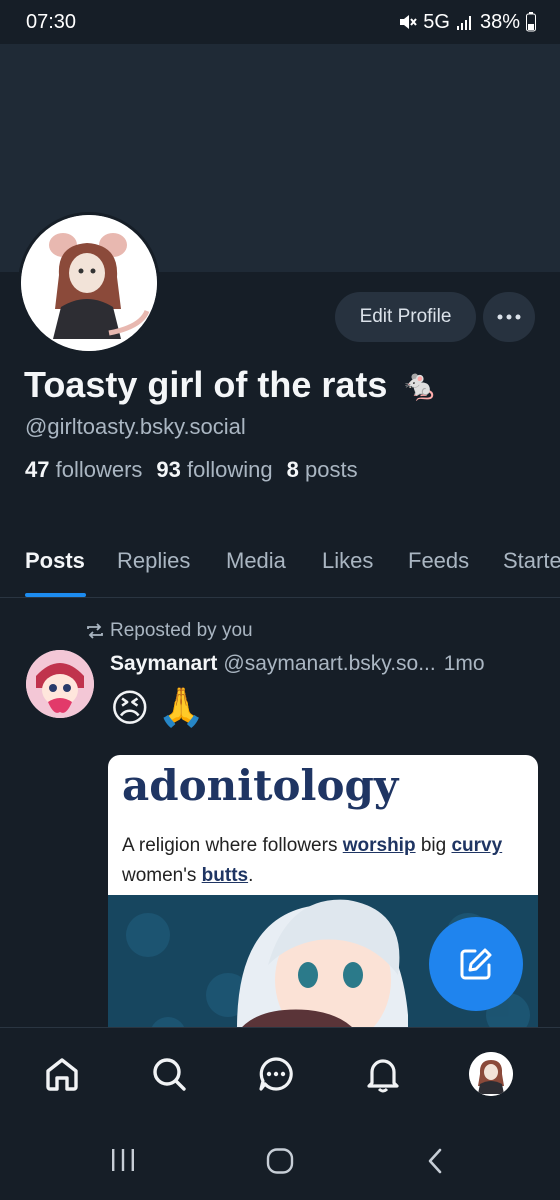 Image resolution: width=560 pixels, height=1200 pixels. Describe the element at coordinates (409, 22) in the screenshot. I see `mute-icon` at that location.